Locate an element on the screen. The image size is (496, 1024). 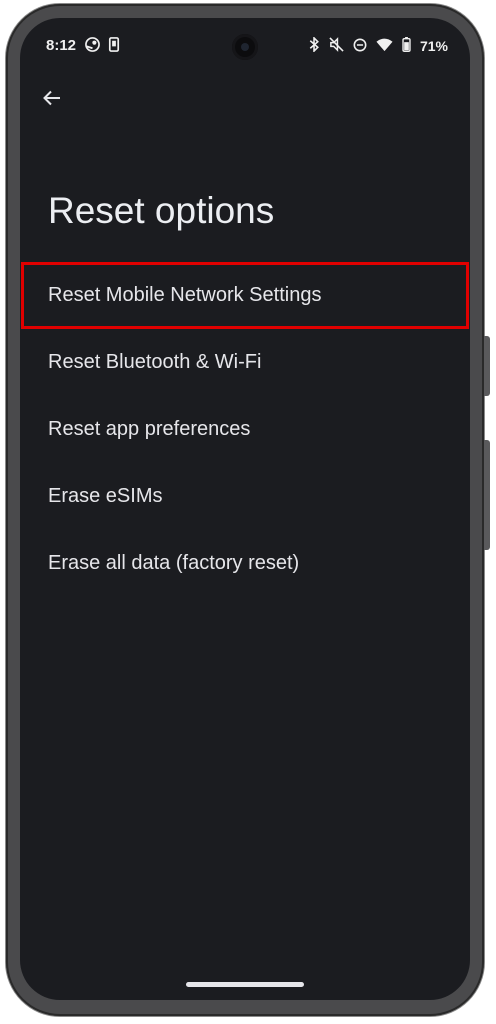
option-reset-bluetooth-wifi: Reset Bluetooth & Wi-Fi is located at coordinates (245, 362).